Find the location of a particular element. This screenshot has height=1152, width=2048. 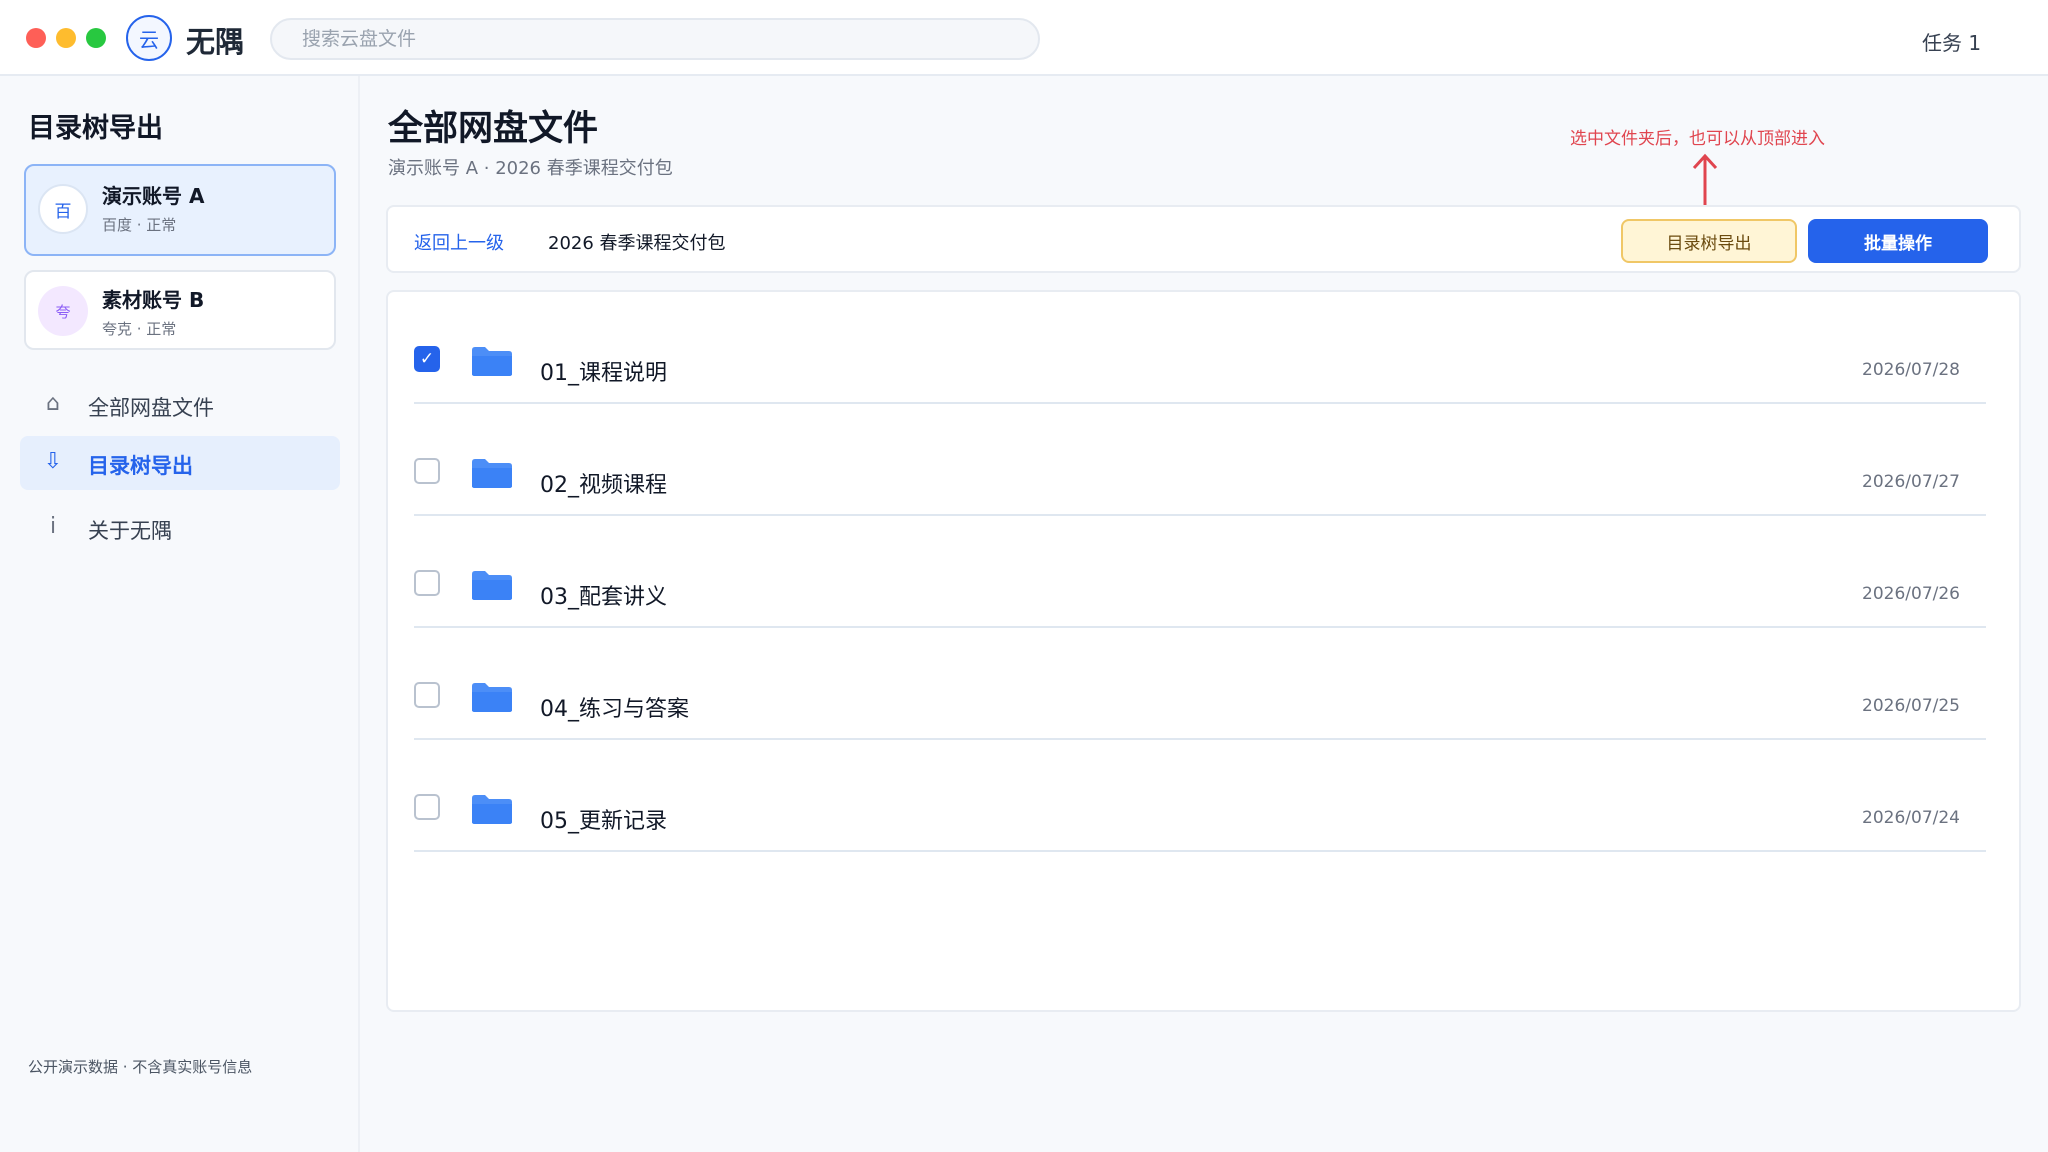

folder-date: 2026/07/25 is located at coordinates (1911, 706).